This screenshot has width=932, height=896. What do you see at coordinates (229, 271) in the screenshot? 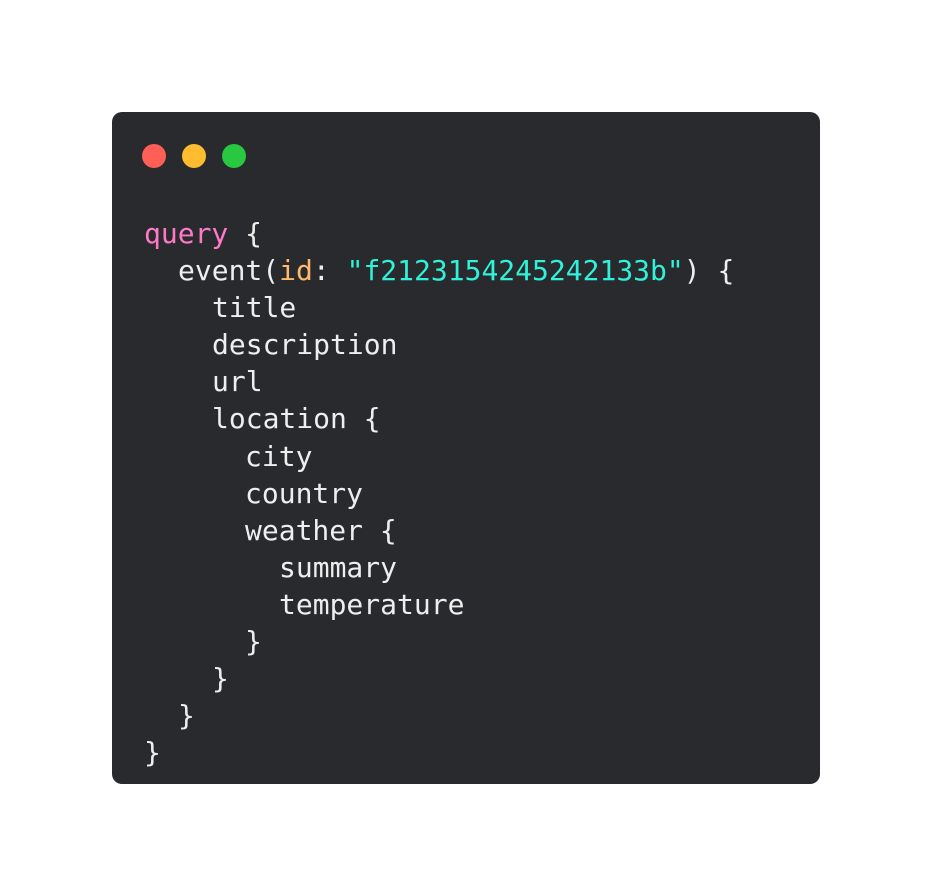
I see `field-event: event(` at bounding box center [229, 271].